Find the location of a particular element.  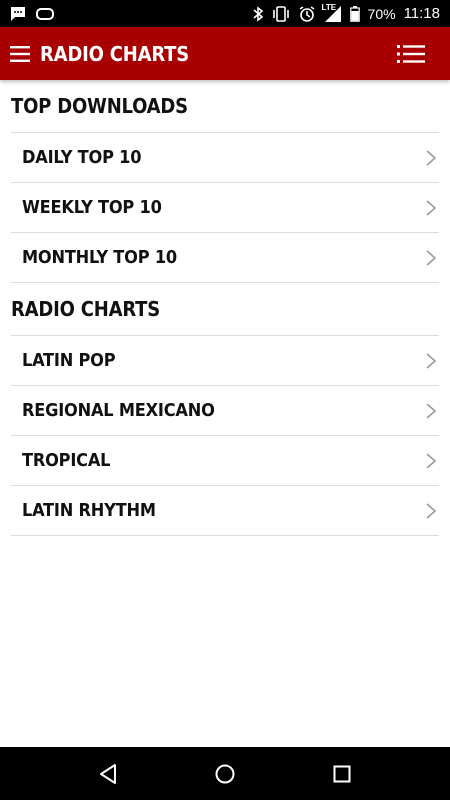

page-title: RADIO CHARTS is located at coordinates (114, 53).